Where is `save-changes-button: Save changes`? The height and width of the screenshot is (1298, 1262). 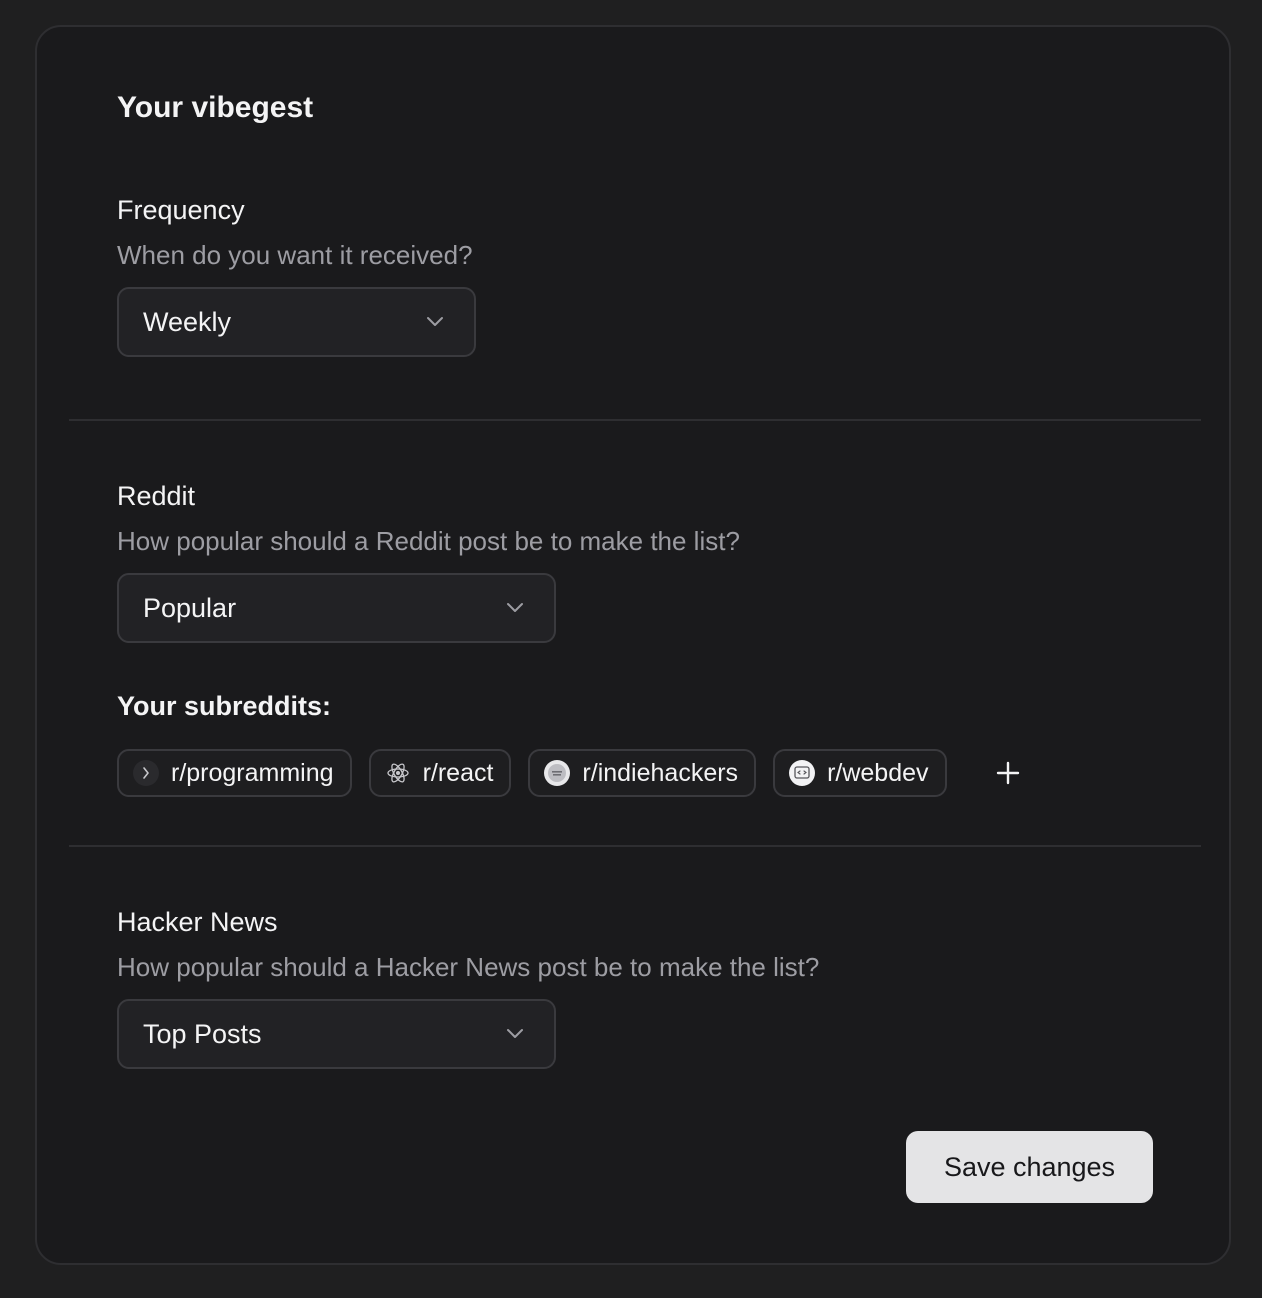
save-changes-button: Save changes is located at coordinates (1029, 1167).